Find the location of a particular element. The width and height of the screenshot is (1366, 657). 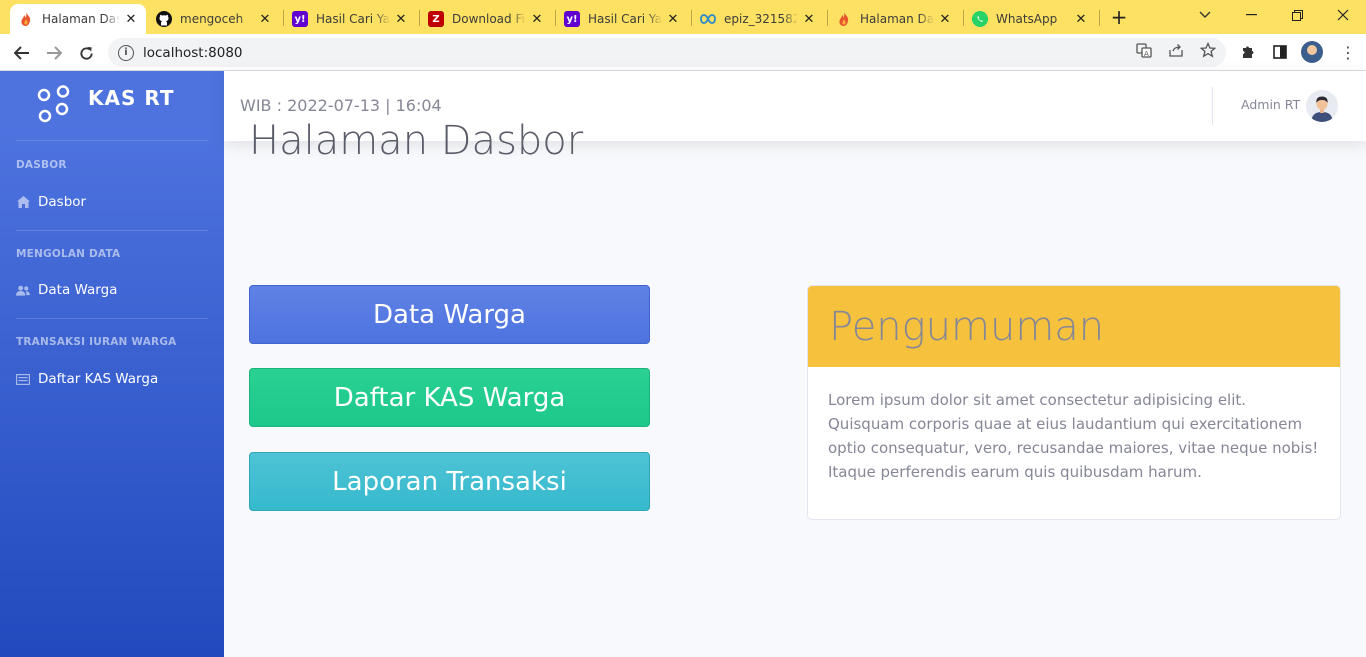

tab-title: epiz_32158277 is located at coordinates (761, 19).